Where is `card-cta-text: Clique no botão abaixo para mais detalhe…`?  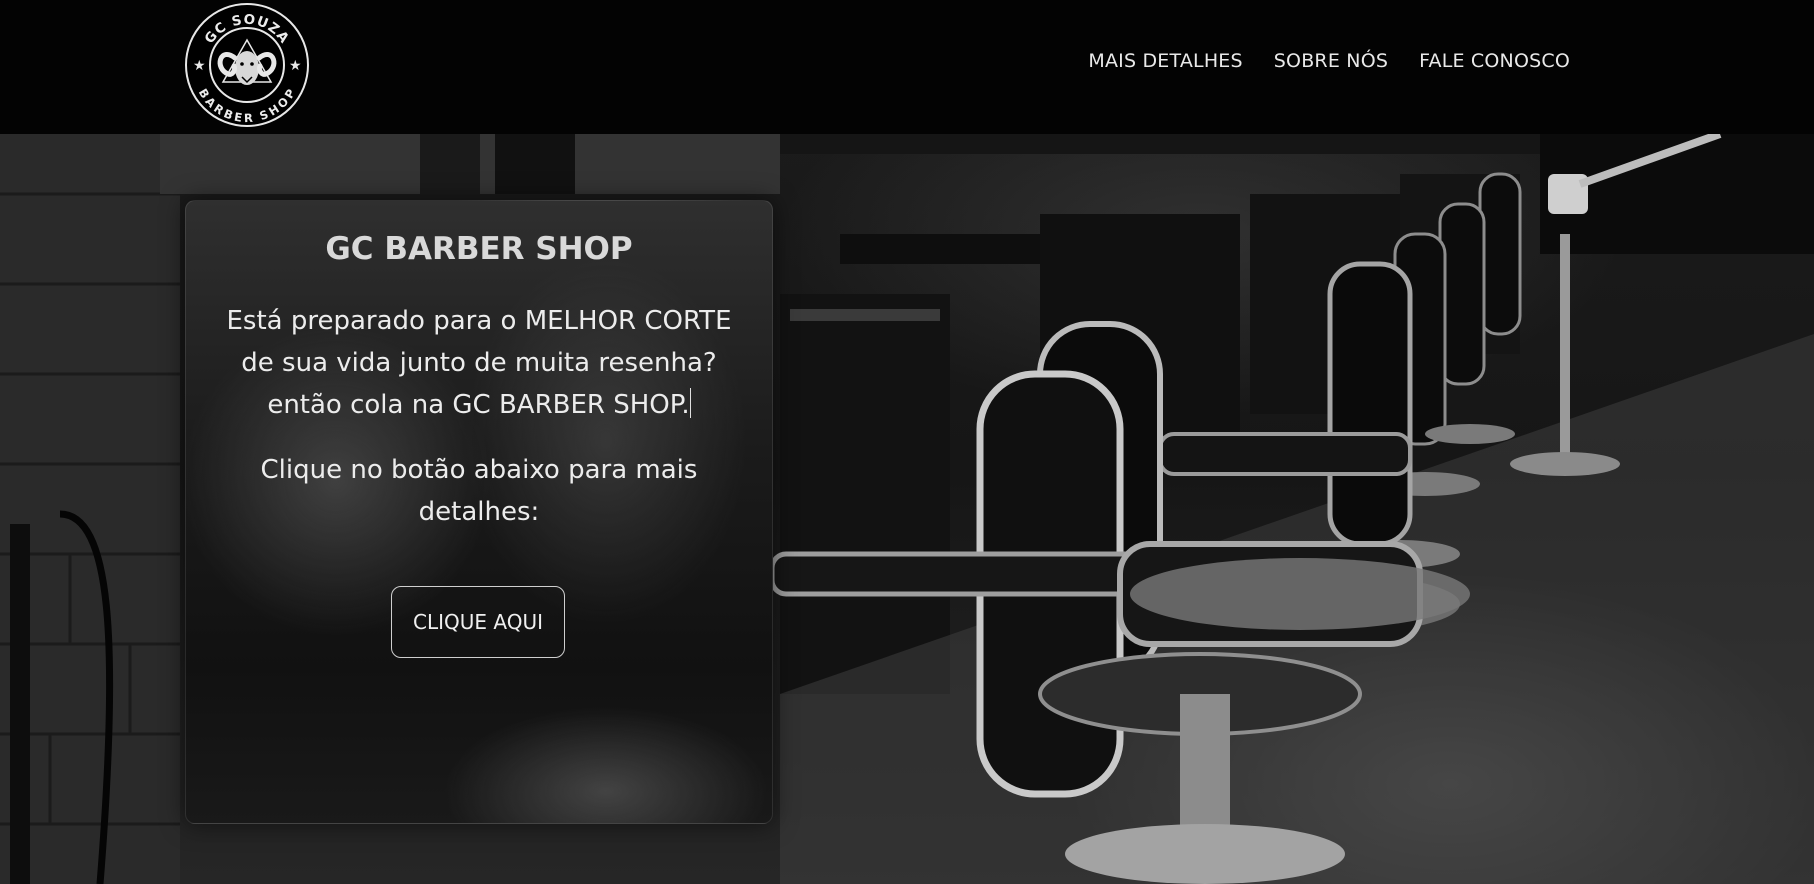
card-cta-text: Clique no botão abaixo para mais detalhe… is located at coordinates (479, 491).